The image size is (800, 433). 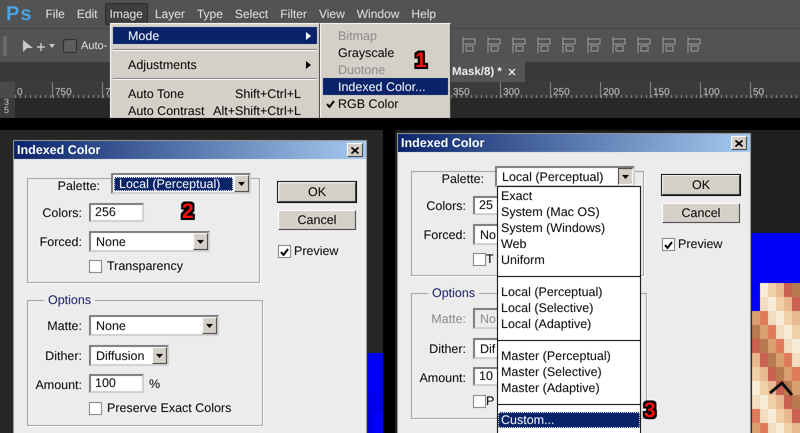 I want to click on ruler-label: 7, so click(x=107, y=92).